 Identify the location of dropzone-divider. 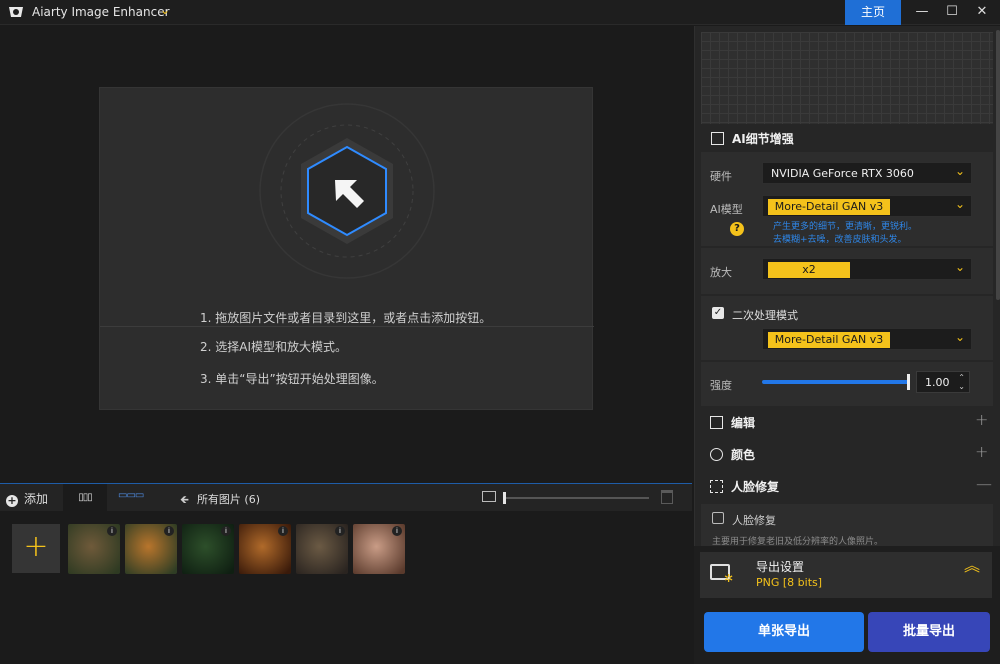
(347, 326).